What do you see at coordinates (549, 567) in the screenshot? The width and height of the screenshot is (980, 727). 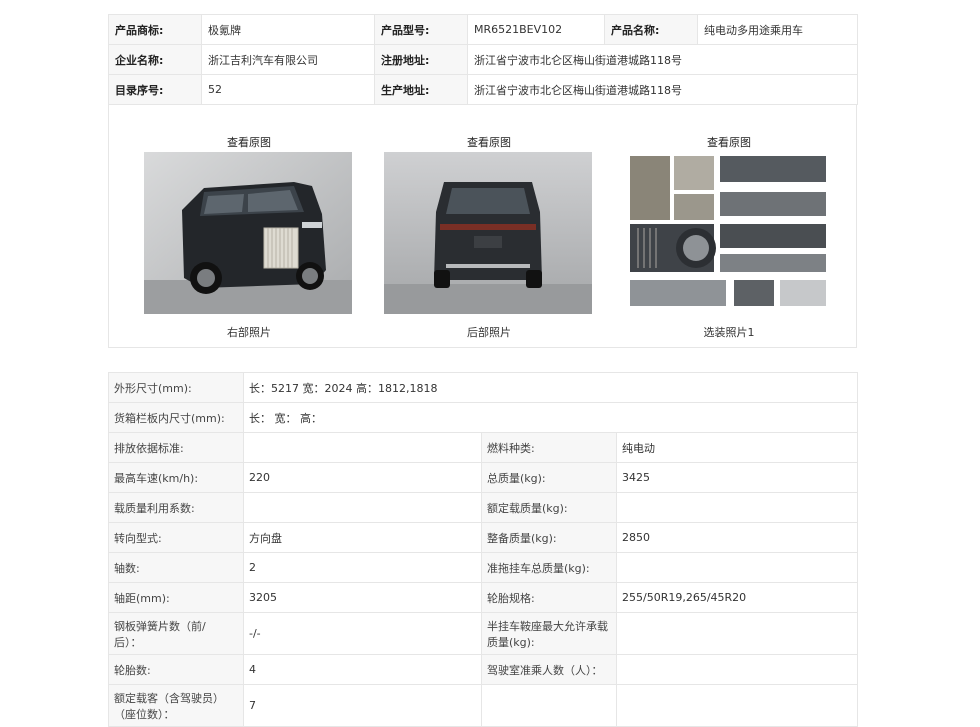 I see `trailer-mass-label: 准拖挂车总质量(kg):` at bounding box center [549, 567].